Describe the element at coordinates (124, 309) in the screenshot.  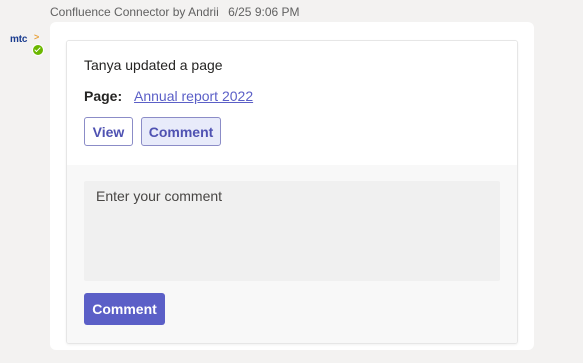
I see `comment-submit-button: Comment` at that location.